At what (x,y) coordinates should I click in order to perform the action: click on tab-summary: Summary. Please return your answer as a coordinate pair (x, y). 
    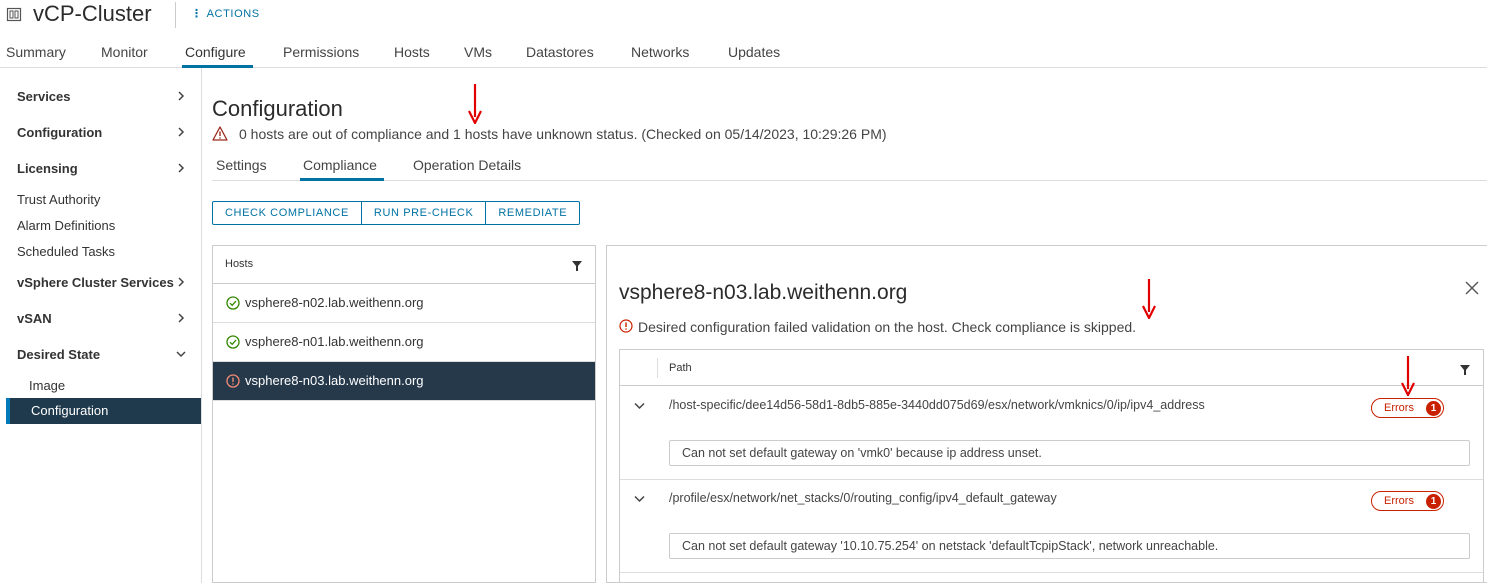
    Looking at the image, I should click on (36, 52).